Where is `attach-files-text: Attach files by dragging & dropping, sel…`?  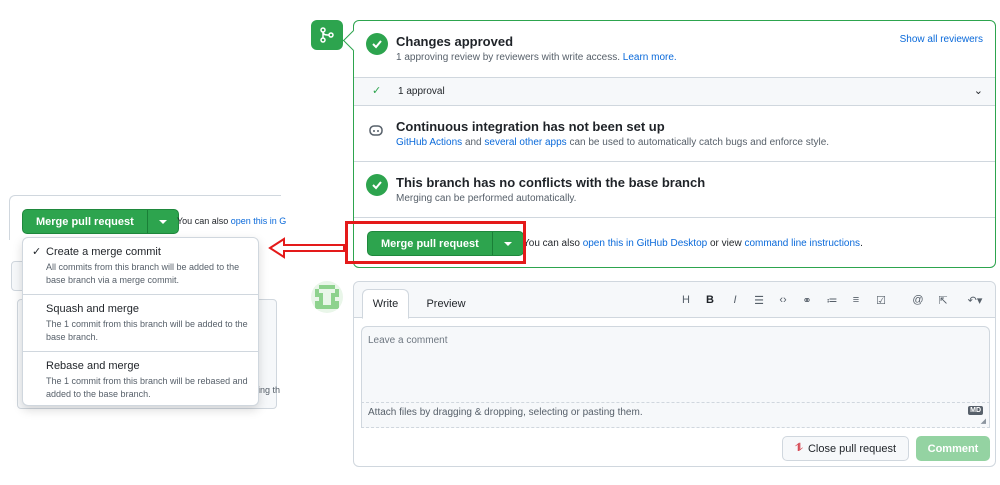 attach-files-text: Attach files by dragging & dropping, sel… is located at coordinates (505, 412).